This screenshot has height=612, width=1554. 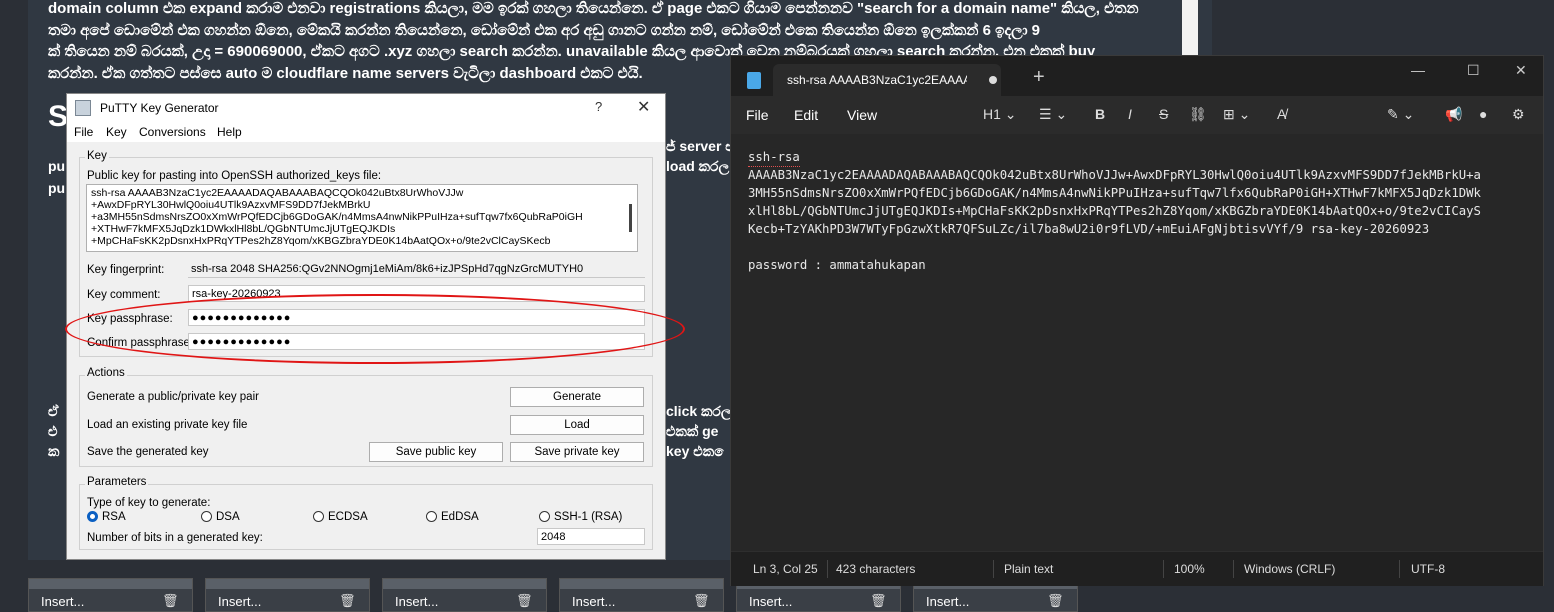 What do you see at coordinates (1010, 114) in the screenshot?
I see `chevron-down-icon: ⌄` at bounding box center [1010, 114].